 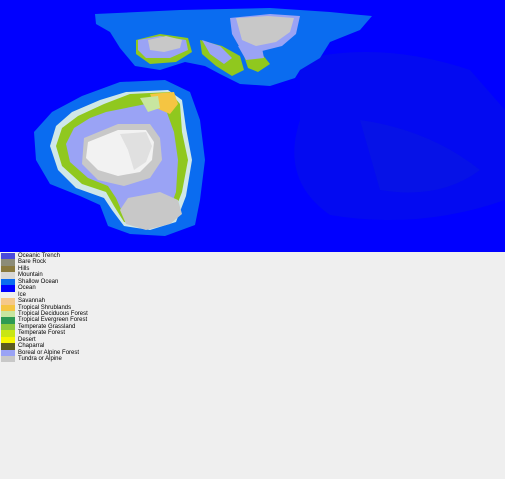 What do you see at coordinates (40, 359) in the screenshot?
I see `legend-label: Tundra or Alpine` at bounding box center [40, 359].